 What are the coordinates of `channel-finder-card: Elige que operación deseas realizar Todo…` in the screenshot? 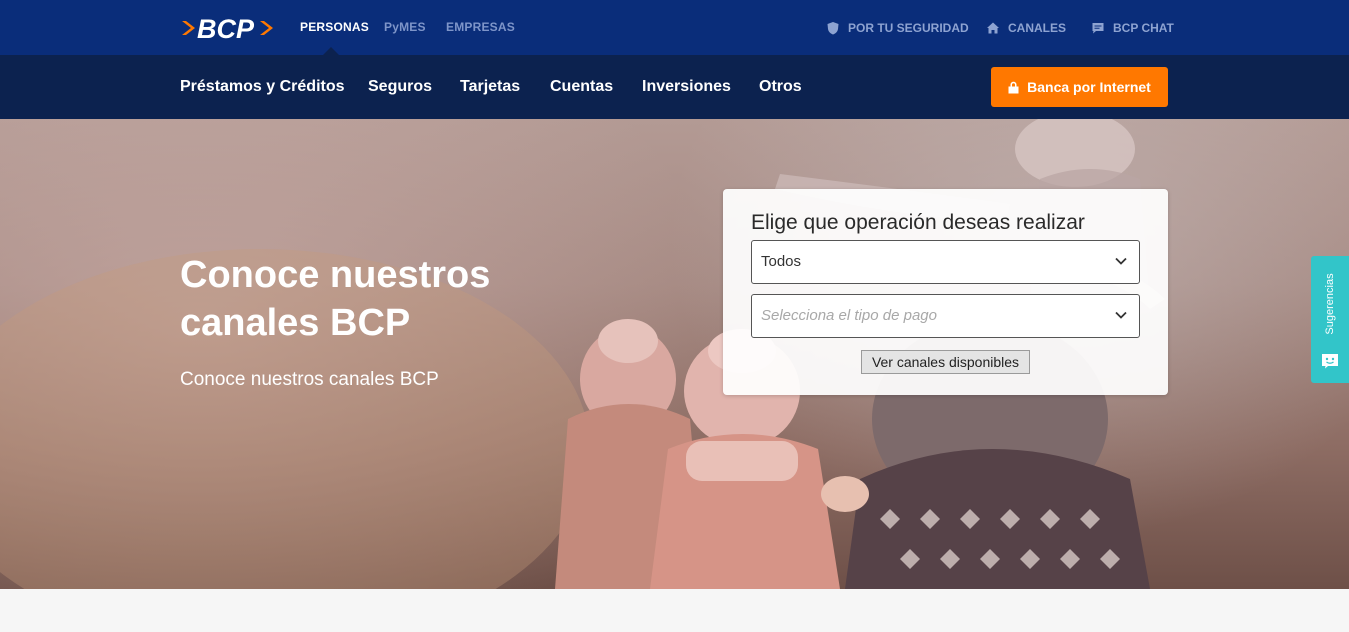 It's located at (945, 292).